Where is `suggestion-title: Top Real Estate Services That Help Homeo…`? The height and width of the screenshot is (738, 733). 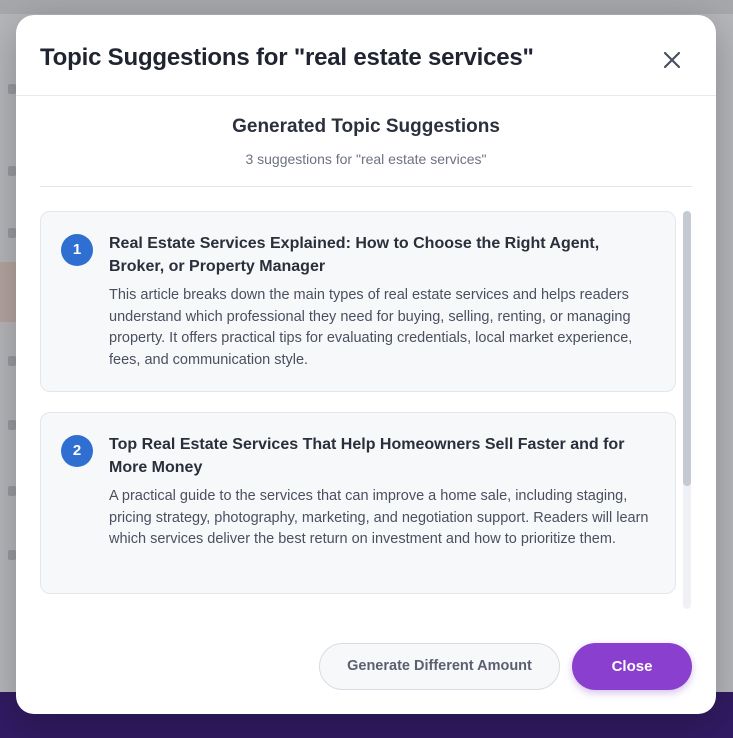 suggestion-title: Top Real Estate Services That Help Homeo… is located at coordinates (367, 456).